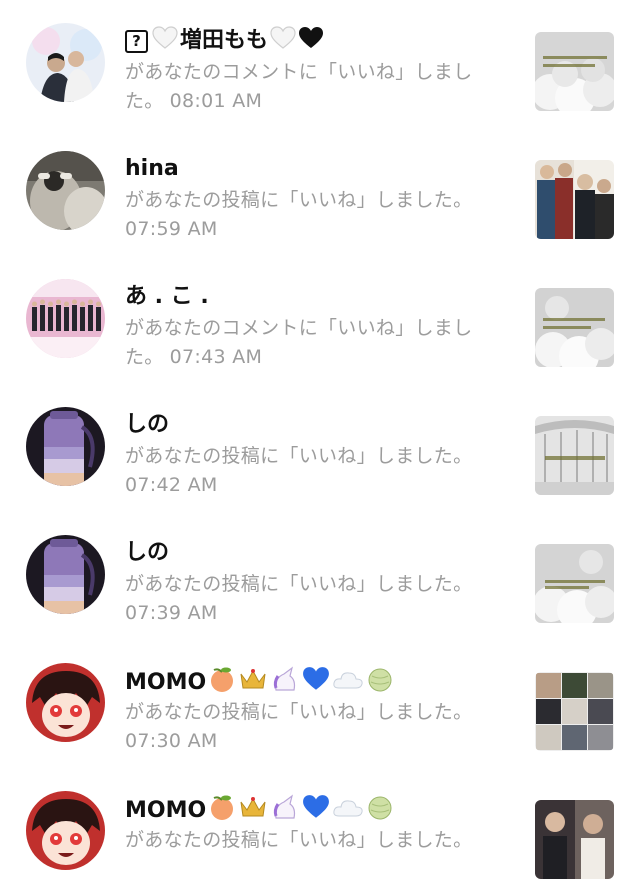 This screenshot has width=640, height=896. Describe the element at coordinates (315, 298) in the screenshot. I see `user-name: あ . こ .` at that location.